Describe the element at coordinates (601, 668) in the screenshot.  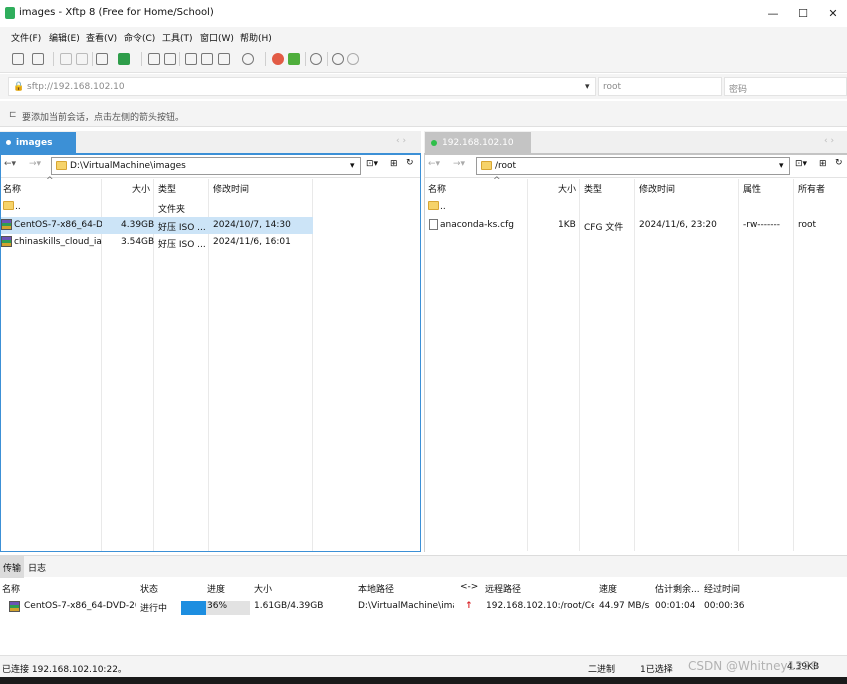
I see `transfer-mode: 二进制` at that location.